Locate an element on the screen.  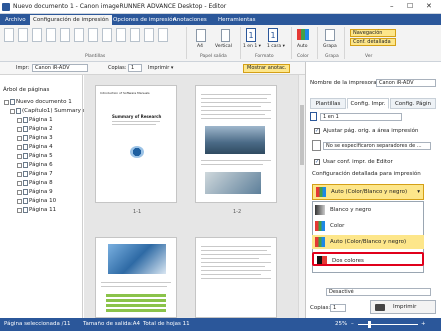
tab-anotaciones: Anotaciones is located at coordinates (190, 20).